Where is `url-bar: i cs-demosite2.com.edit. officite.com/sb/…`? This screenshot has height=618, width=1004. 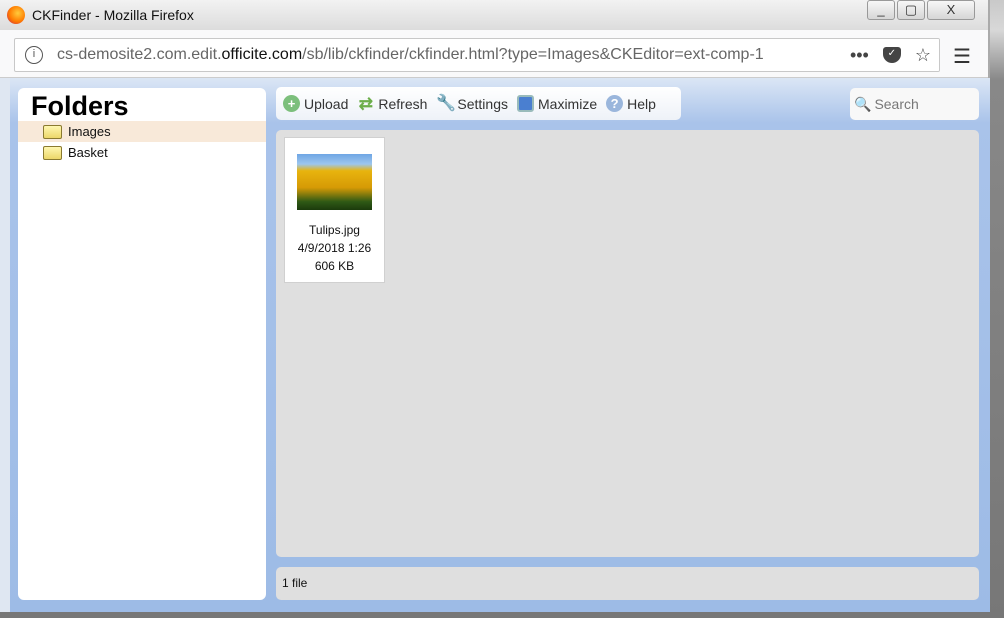 url-bar: i cs-demosite2.com.edit. officite.com/sb/… is located at coordinates (477, 55).